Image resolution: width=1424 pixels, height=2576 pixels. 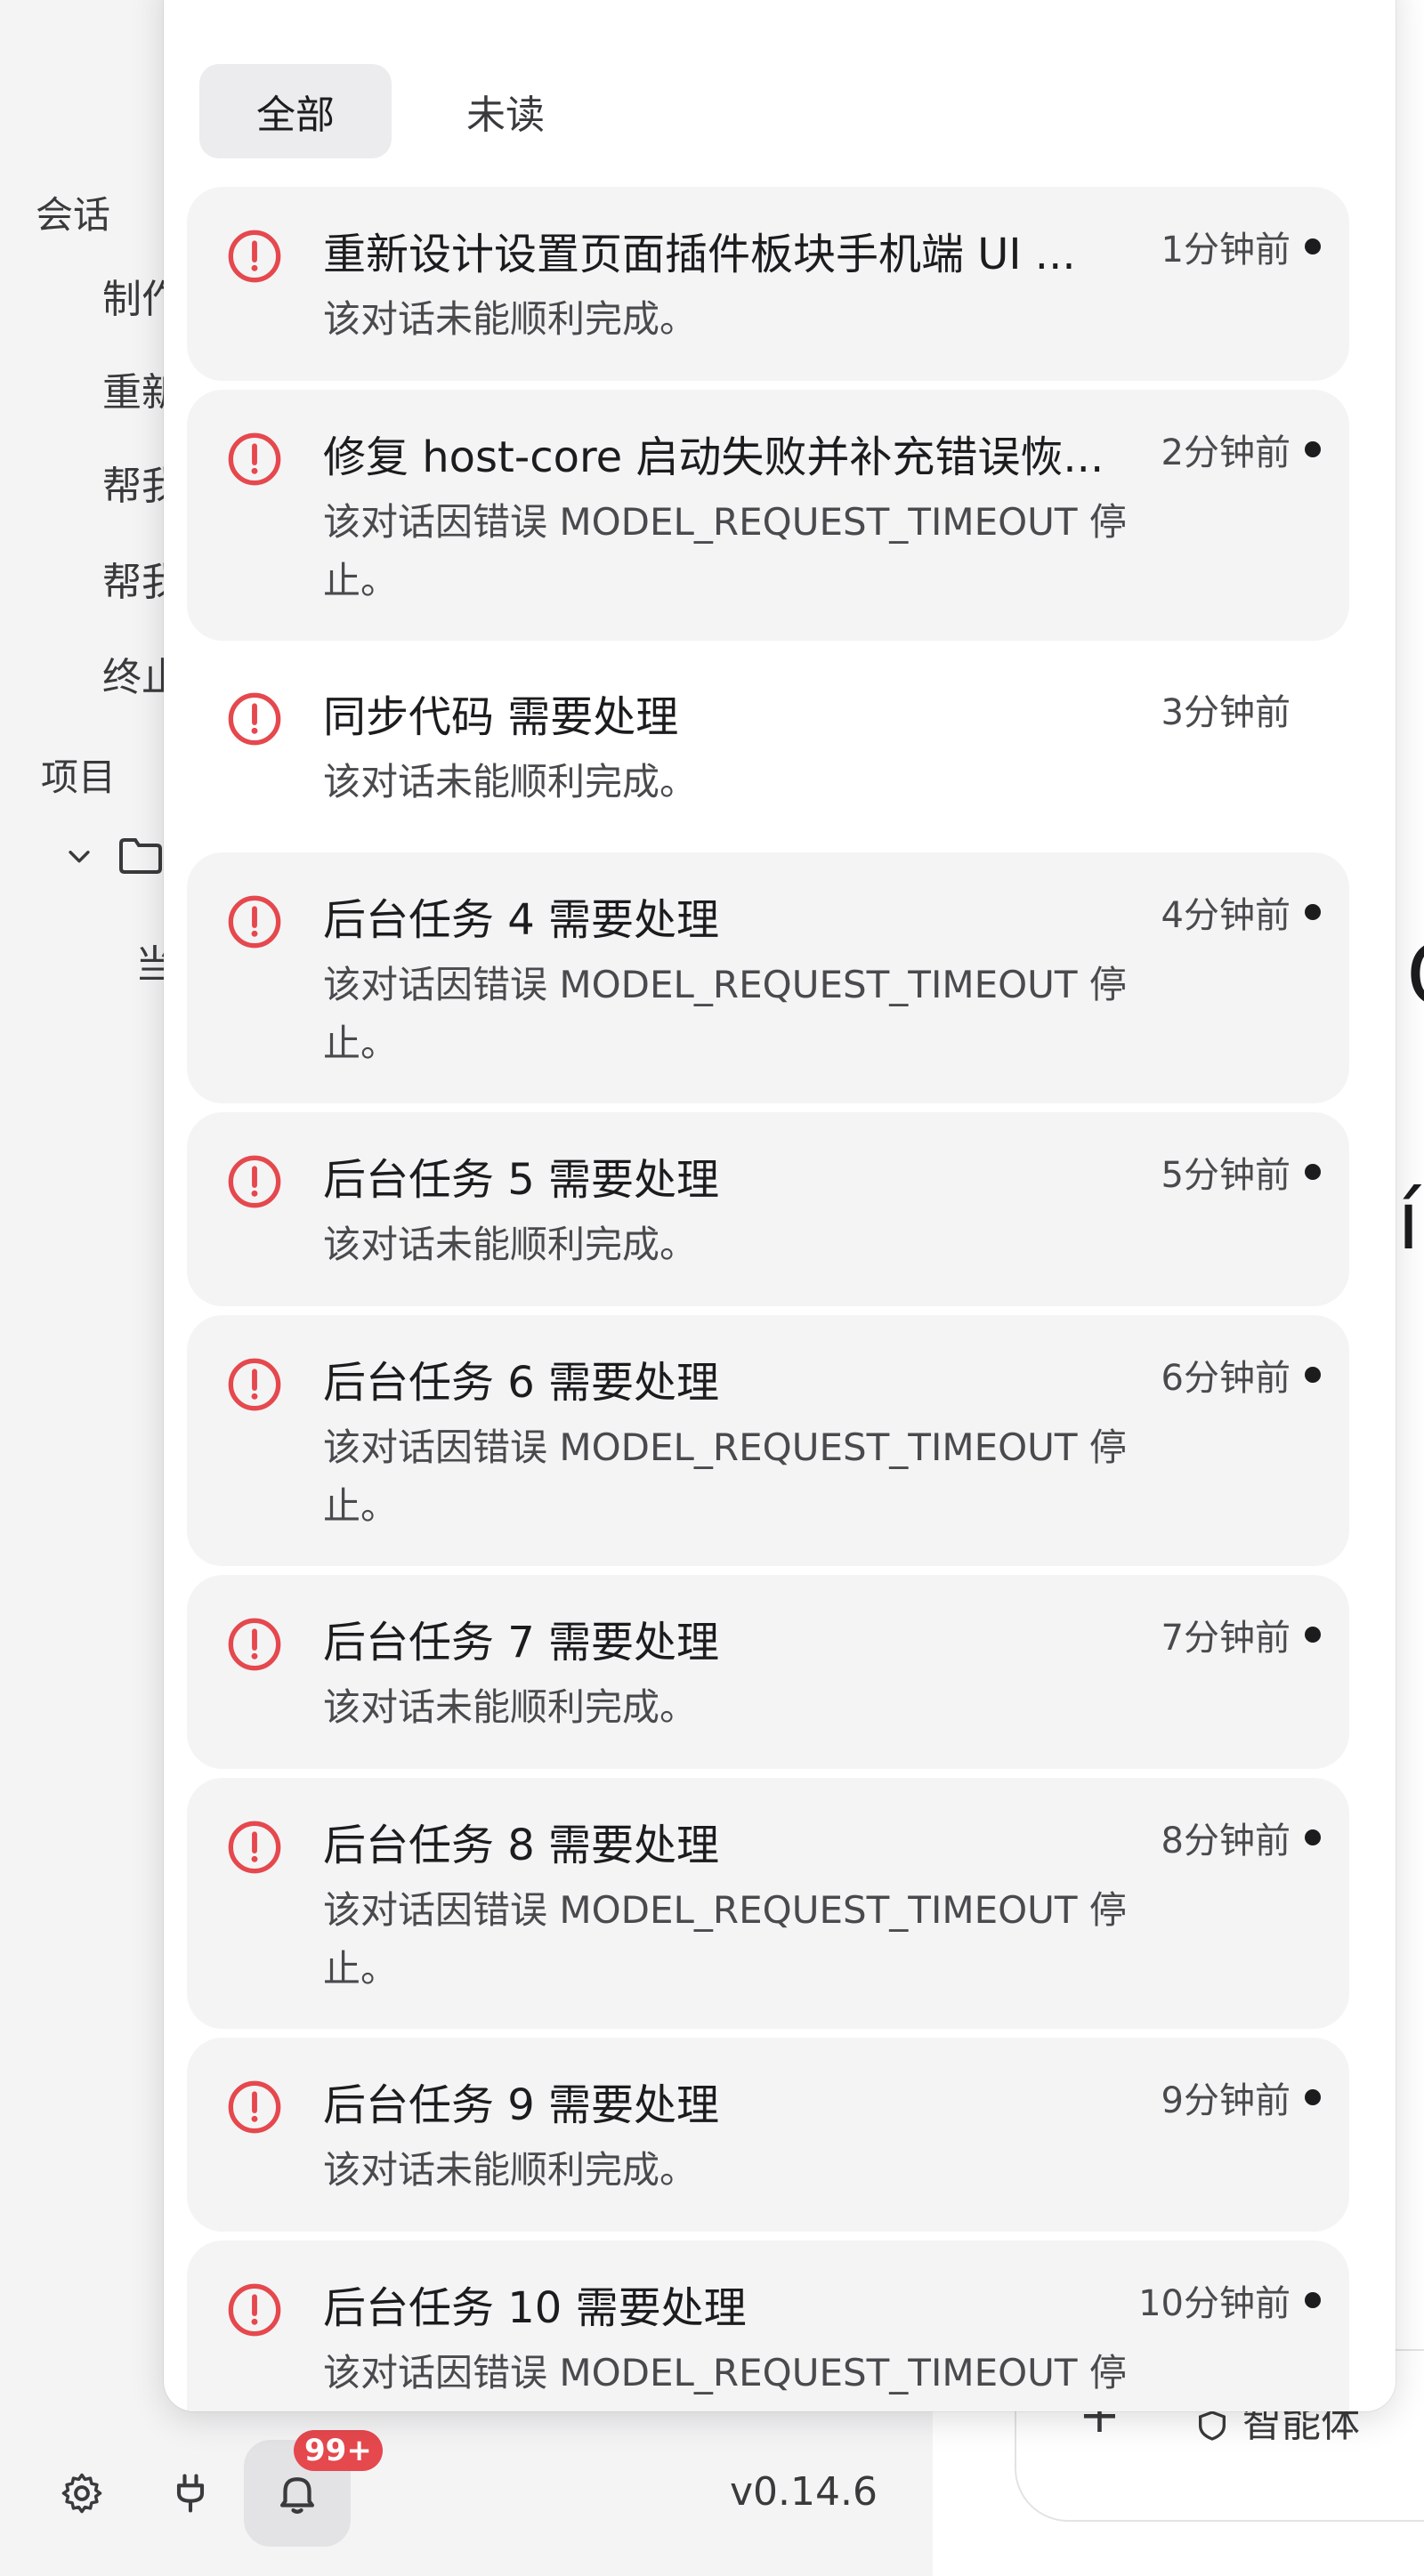 What do you see at coordinates (804, 2492) in the screenshot?
I see `version-label: v0.14.6` at bounding box center [804, 2492].